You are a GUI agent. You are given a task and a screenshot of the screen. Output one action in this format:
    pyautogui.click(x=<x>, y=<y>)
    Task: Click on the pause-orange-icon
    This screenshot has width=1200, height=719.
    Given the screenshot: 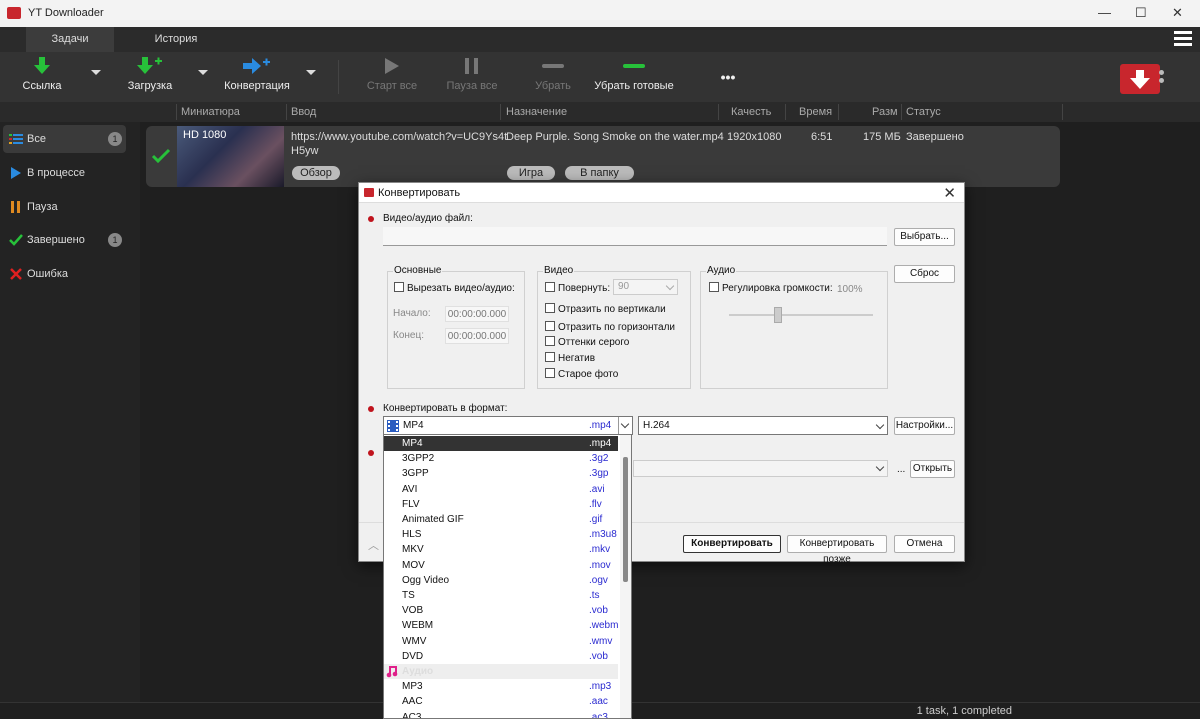 What is the action you would take?
    pyautogui.click(x=15, y=207)
    